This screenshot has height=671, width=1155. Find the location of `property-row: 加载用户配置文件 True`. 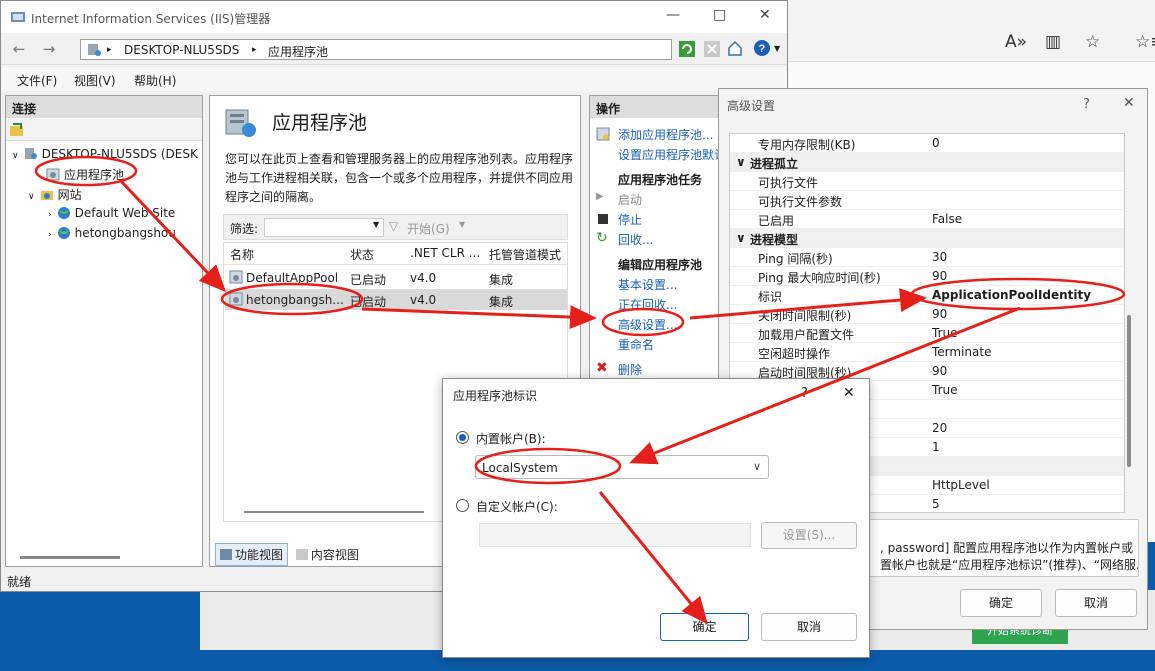

property-row: 加载用户配置文件 True is located at coordinates (927, 333).